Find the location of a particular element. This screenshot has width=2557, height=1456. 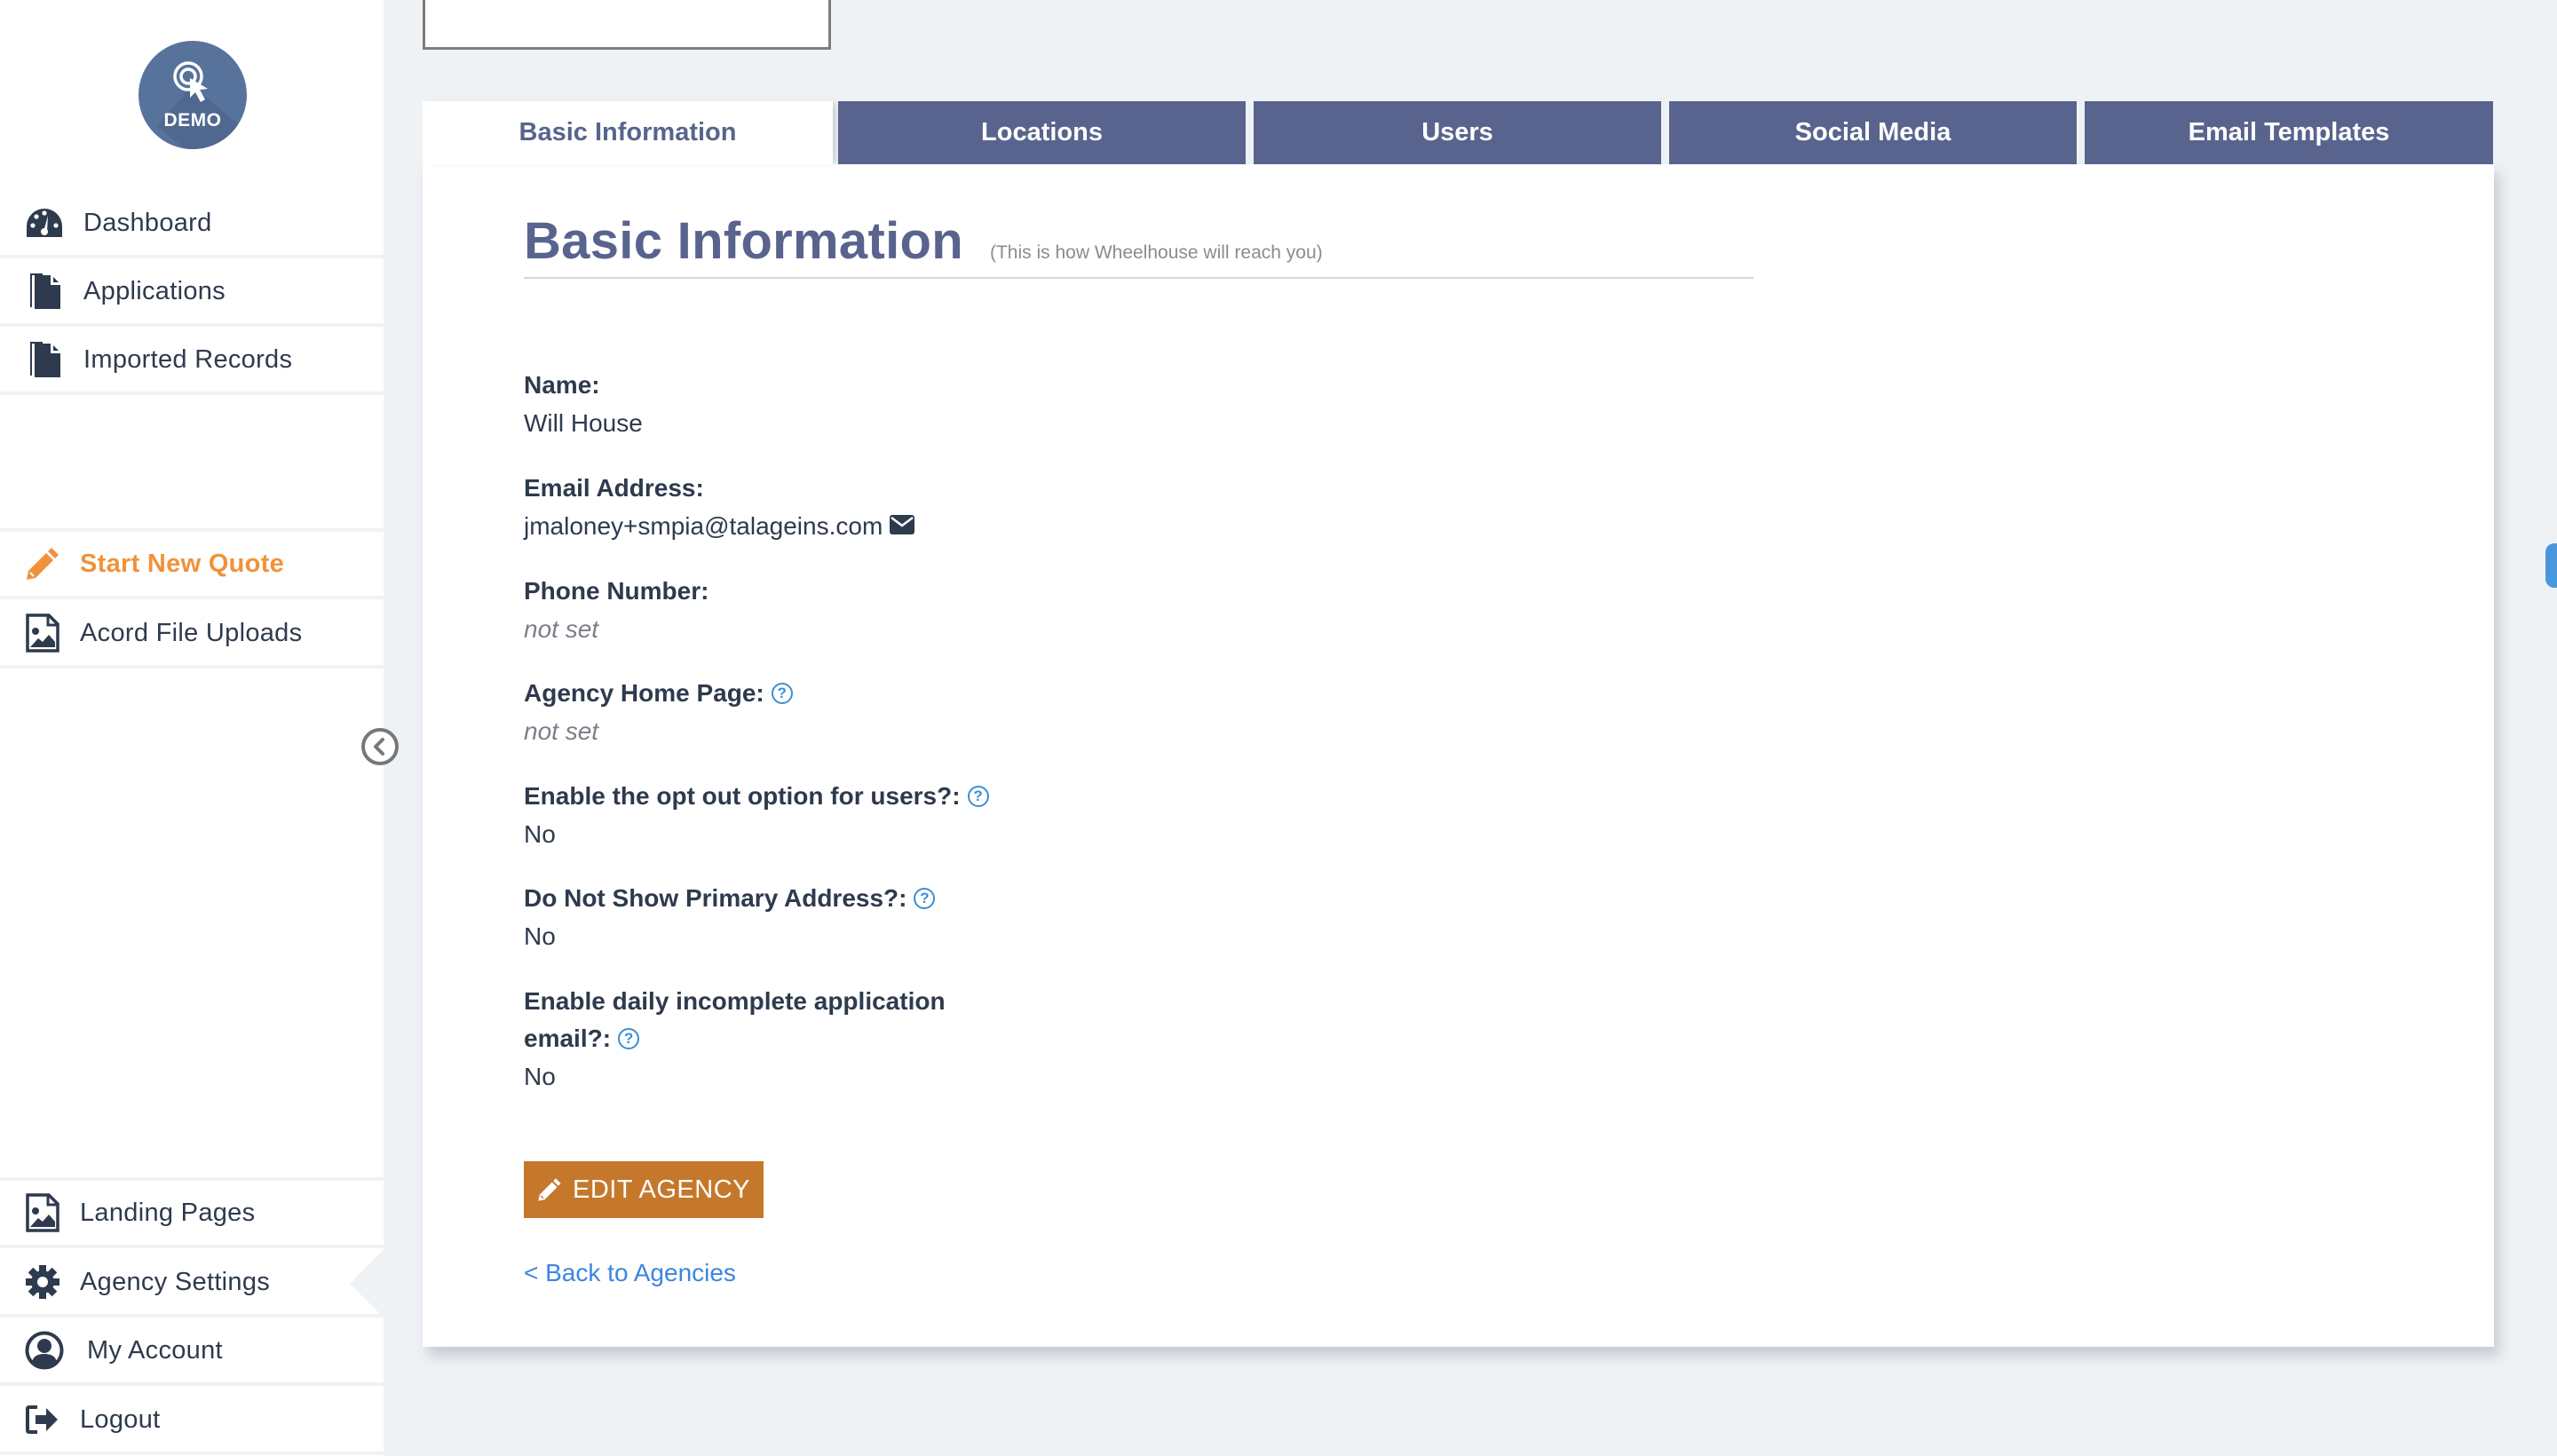

field-agency-home-page: Agency Home Page:? not set is located at coordinates (834, 713).